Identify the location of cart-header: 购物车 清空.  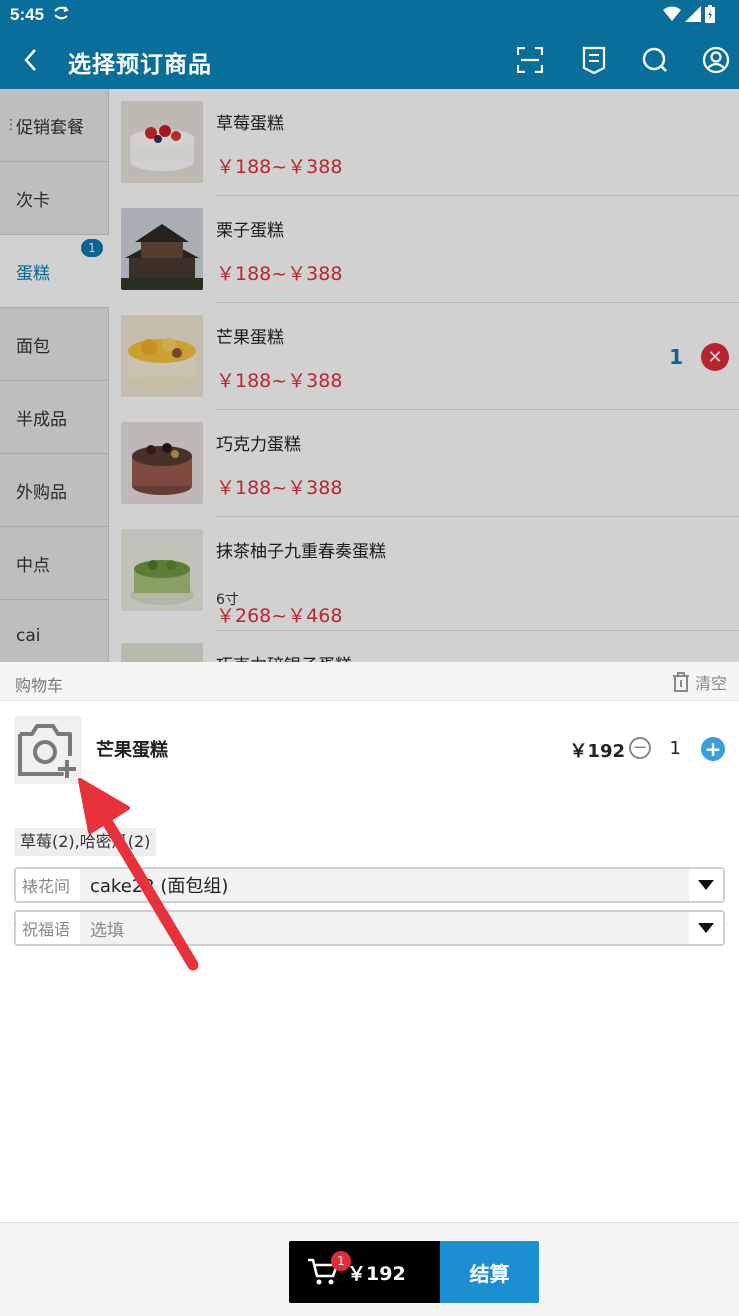
(369, 681).